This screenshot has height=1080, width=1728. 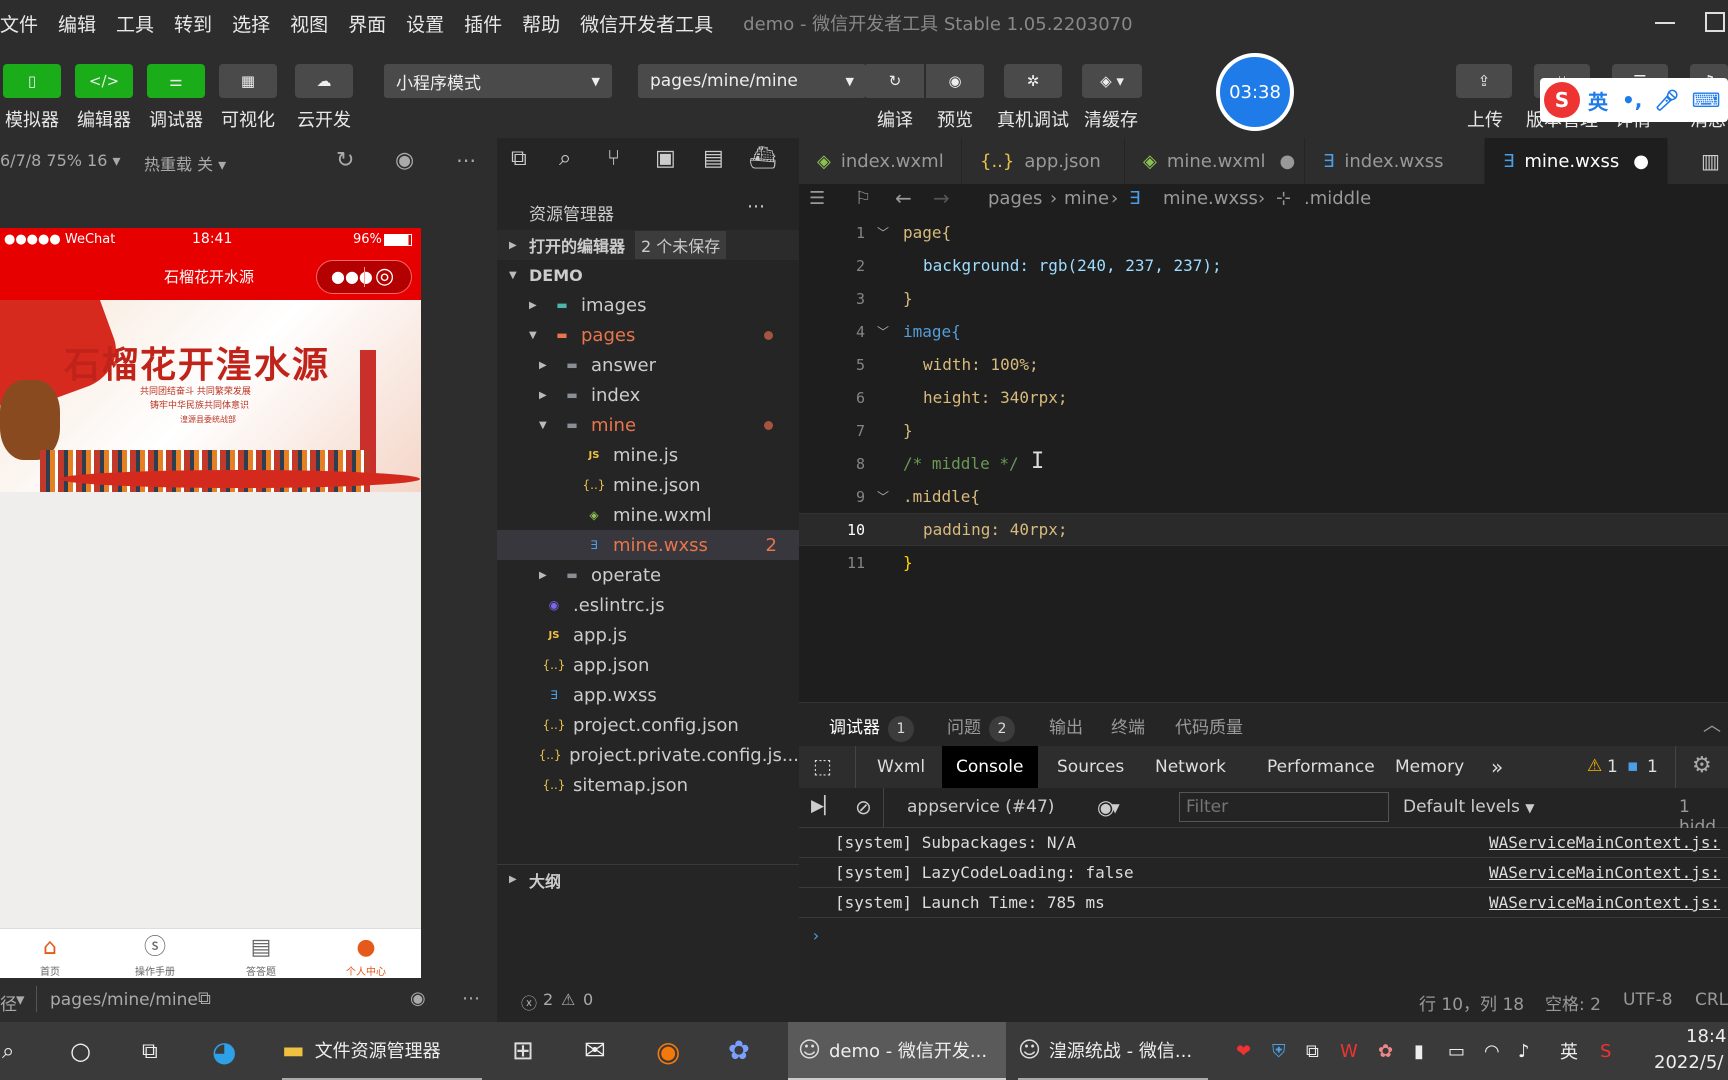 I want to click on tree-item: {..} mine.json, so click(x=648, y=485).